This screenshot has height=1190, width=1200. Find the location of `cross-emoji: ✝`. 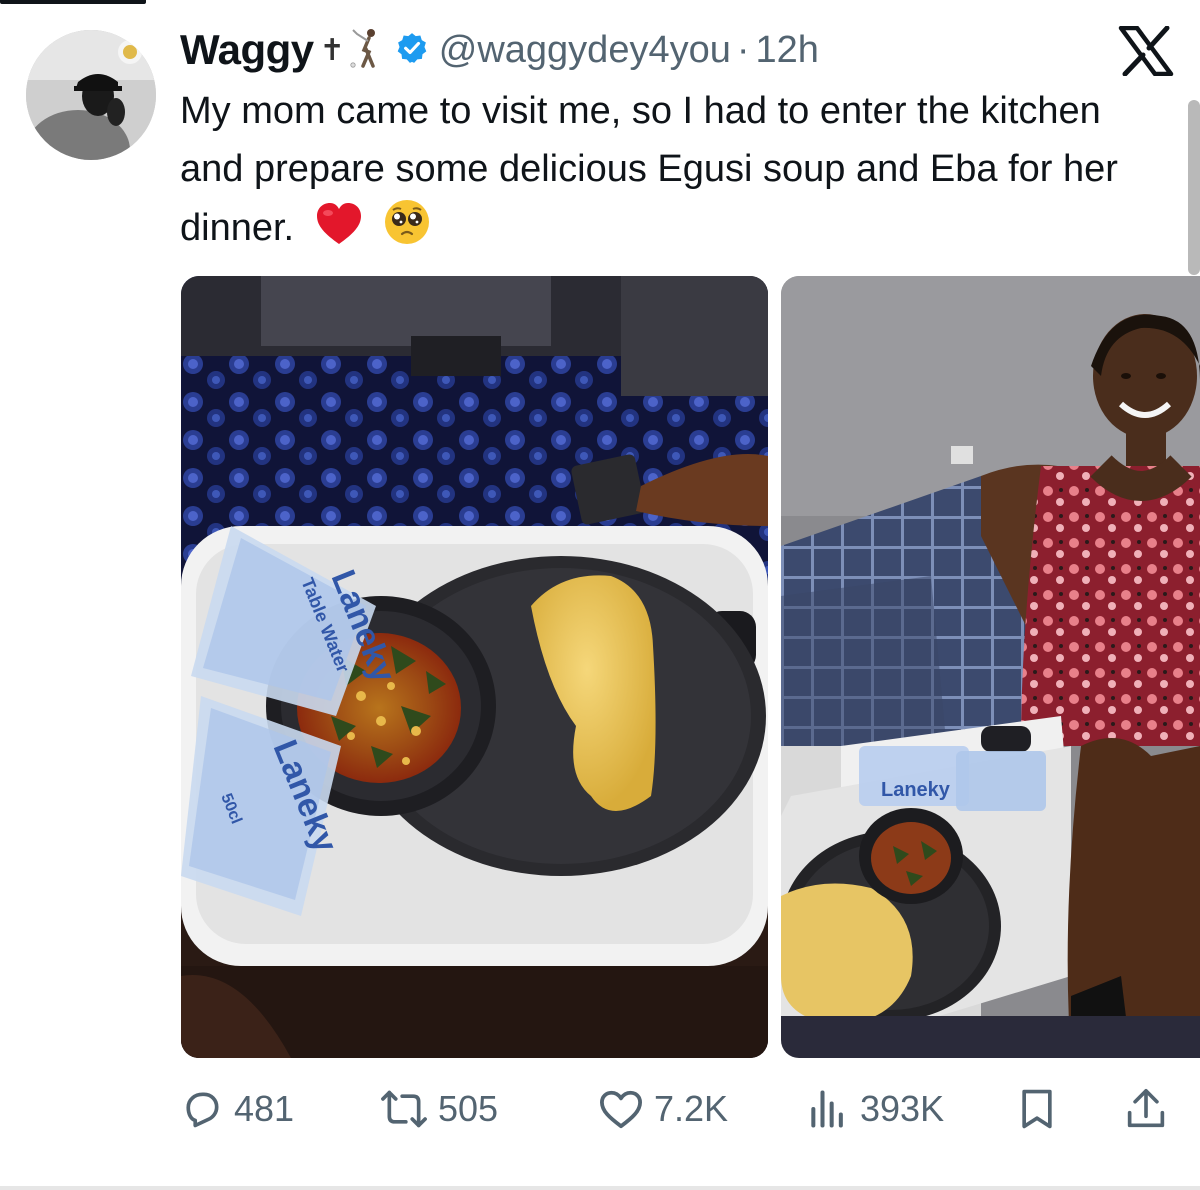

cross-emoji: ✝ is located at coordinates (332, 50).